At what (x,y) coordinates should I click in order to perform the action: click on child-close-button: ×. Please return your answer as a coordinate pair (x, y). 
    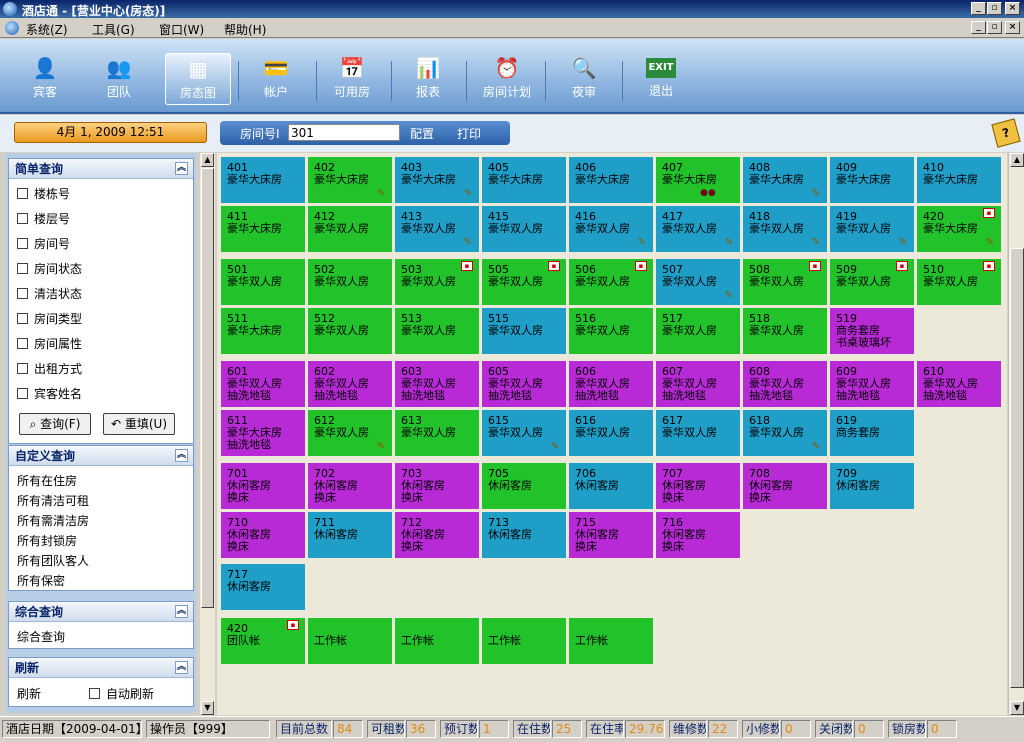
    Looking at the image, I should click on (1012, 27).